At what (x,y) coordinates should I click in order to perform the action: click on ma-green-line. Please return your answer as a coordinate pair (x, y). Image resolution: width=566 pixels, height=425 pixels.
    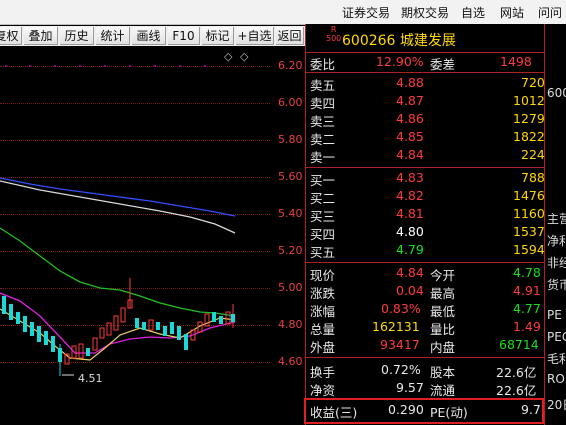
    Looking at the image, I should click on (118, 272).